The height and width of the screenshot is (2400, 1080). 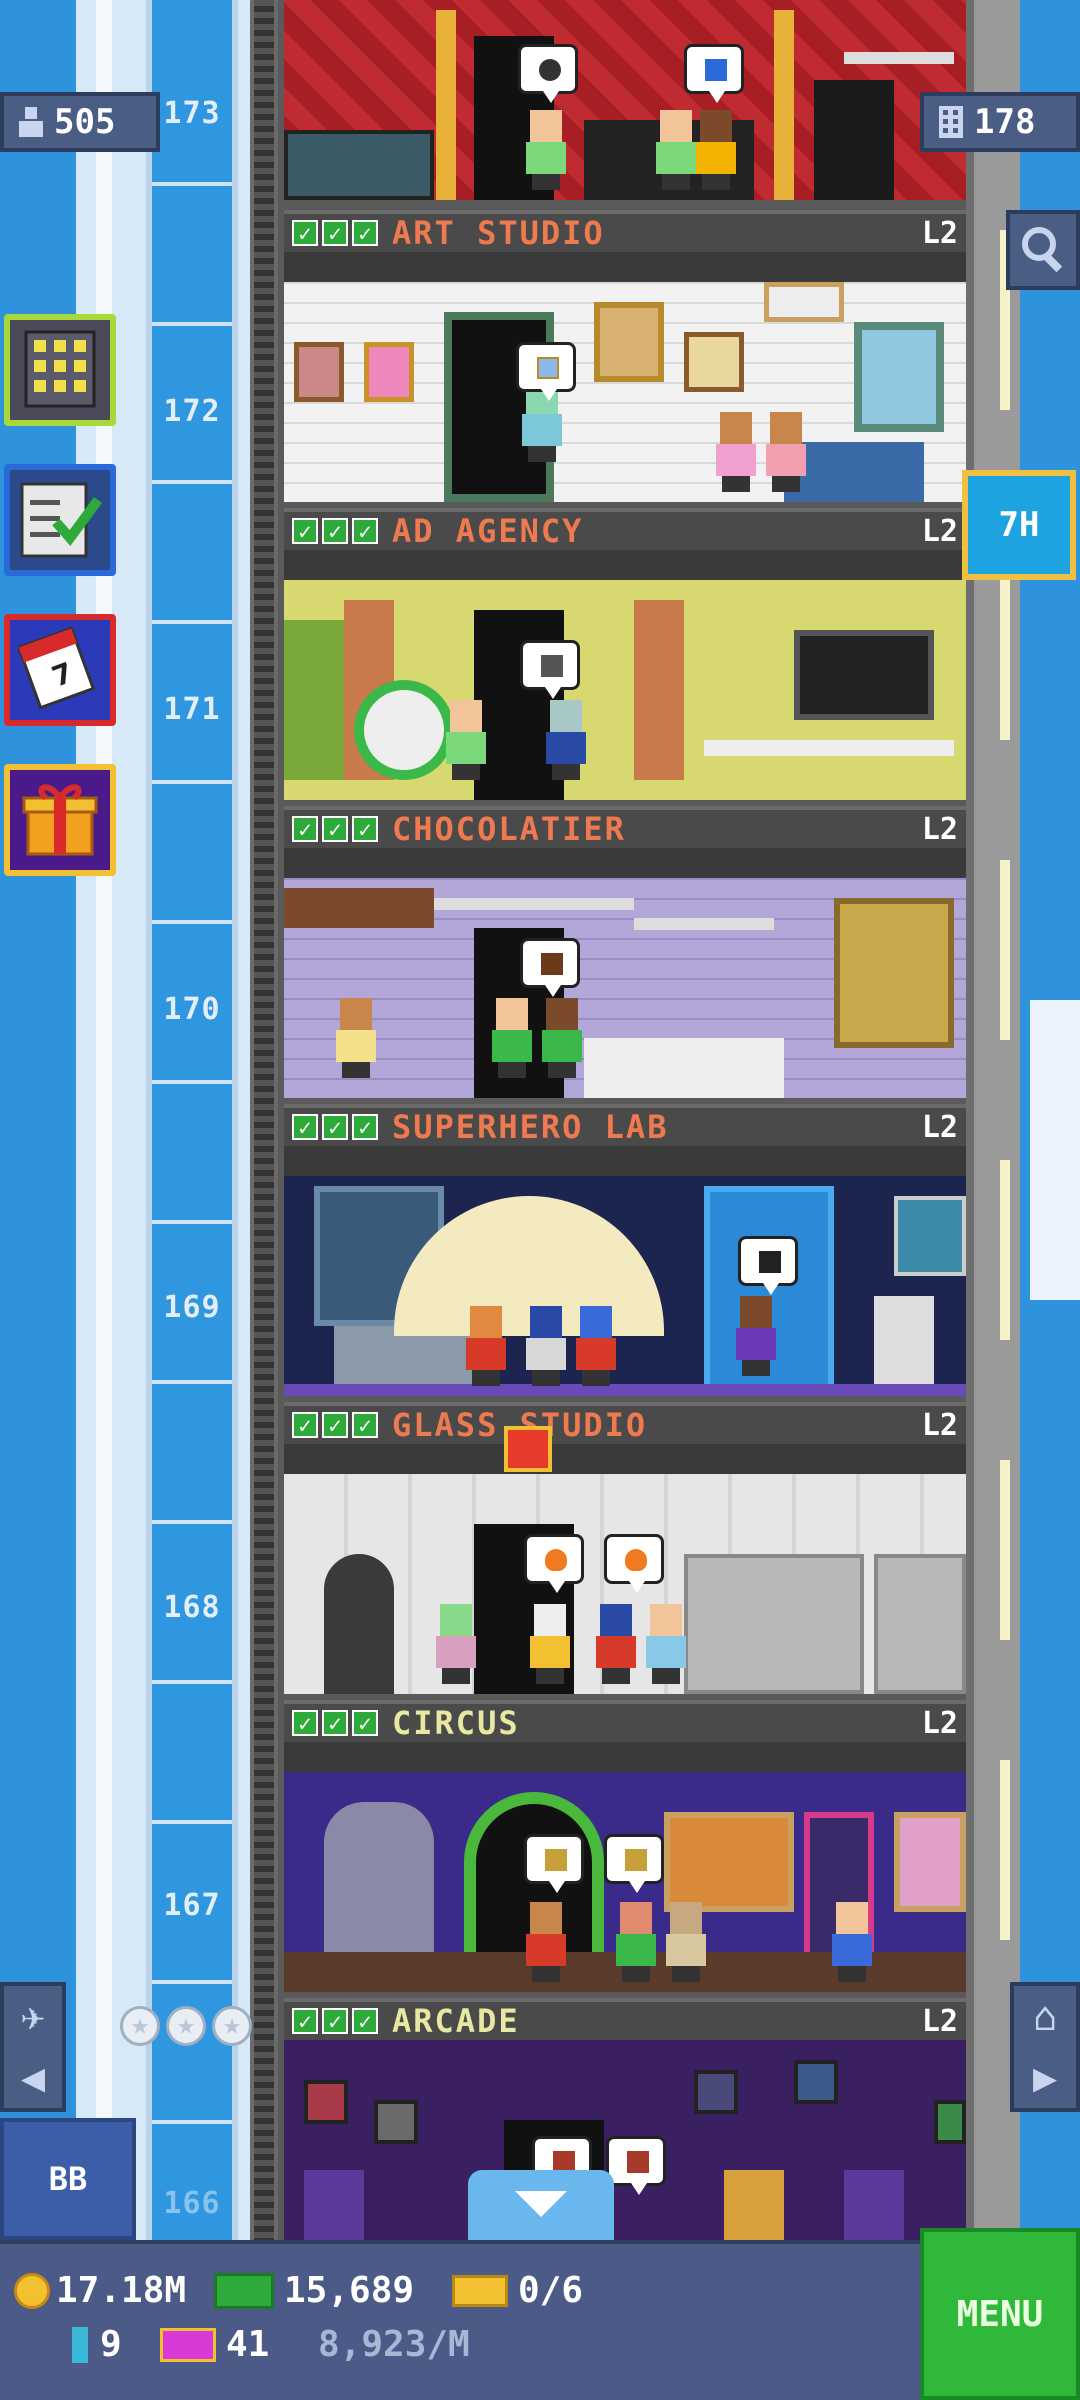 What do you see at coordinates (97, 2344) in the screenshot?
I see `keys-counter: 9` at bounding box center [97, 2344].